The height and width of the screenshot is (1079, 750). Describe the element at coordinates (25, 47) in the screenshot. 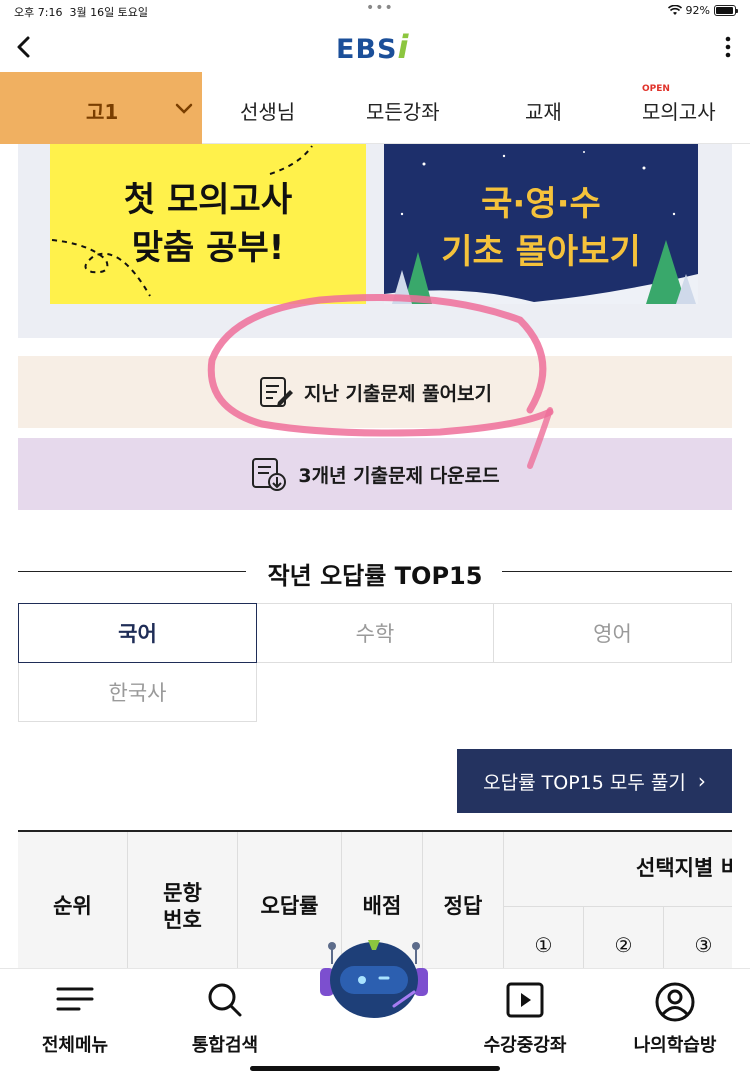

I see `back-arrow-icon` at that location.